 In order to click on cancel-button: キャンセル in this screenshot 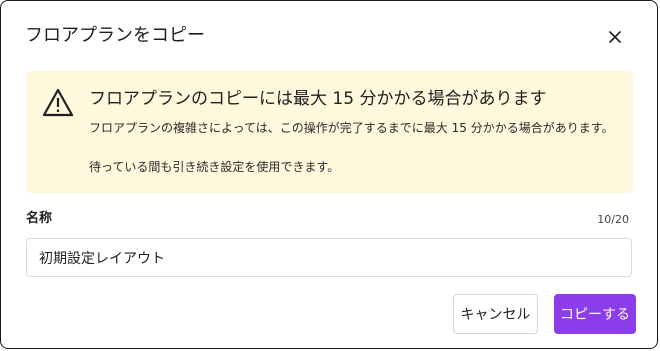, I will do `click(495, 314)`.